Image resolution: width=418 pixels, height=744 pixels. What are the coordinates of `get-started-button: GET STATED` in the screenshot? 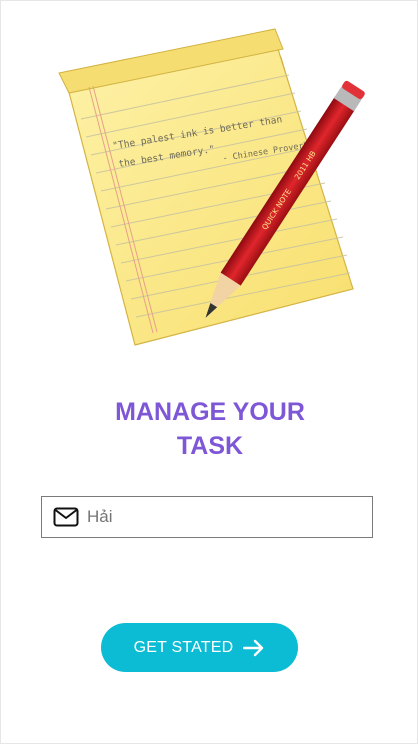 It's located at (199, 647).